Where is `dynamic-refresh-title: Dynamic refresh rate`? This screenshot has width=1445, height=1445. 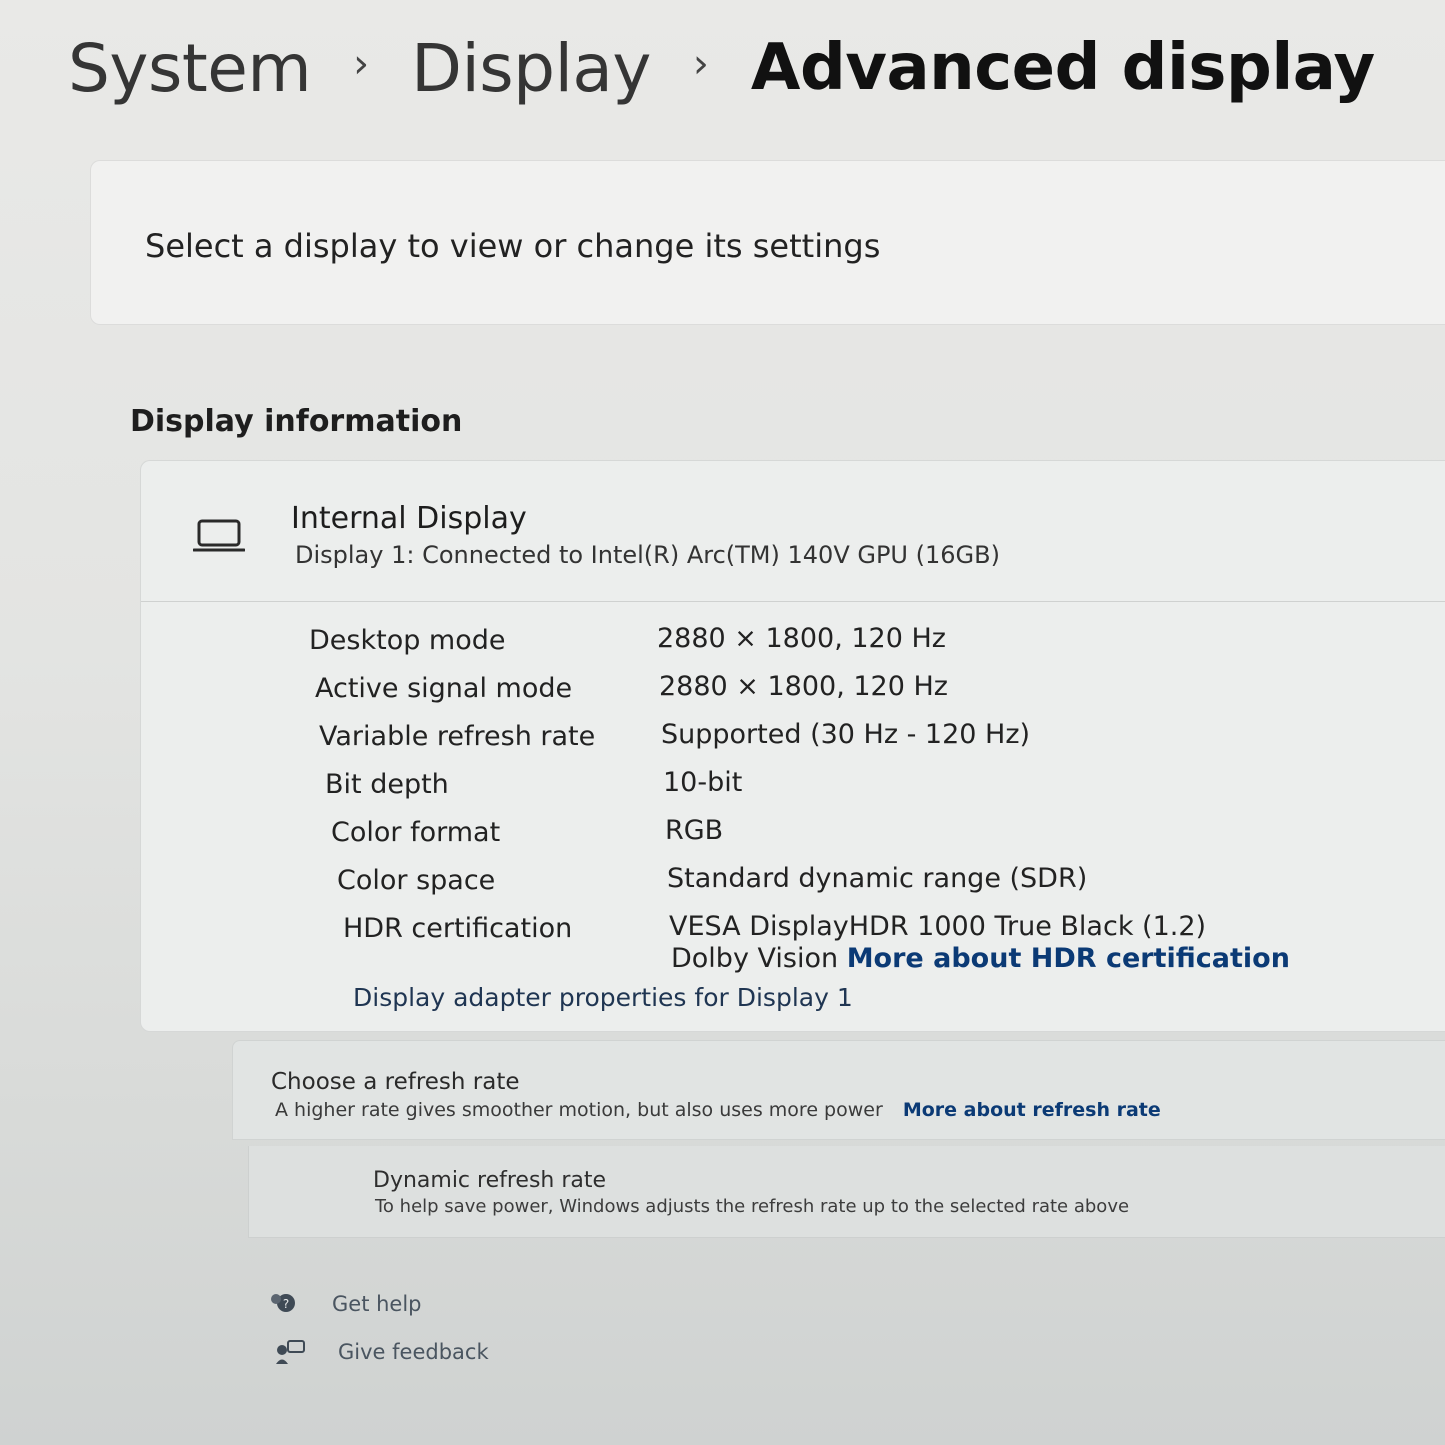 dynamic-refresh-title: Dynamic refresh rate is located at coordinates (490, 1180).